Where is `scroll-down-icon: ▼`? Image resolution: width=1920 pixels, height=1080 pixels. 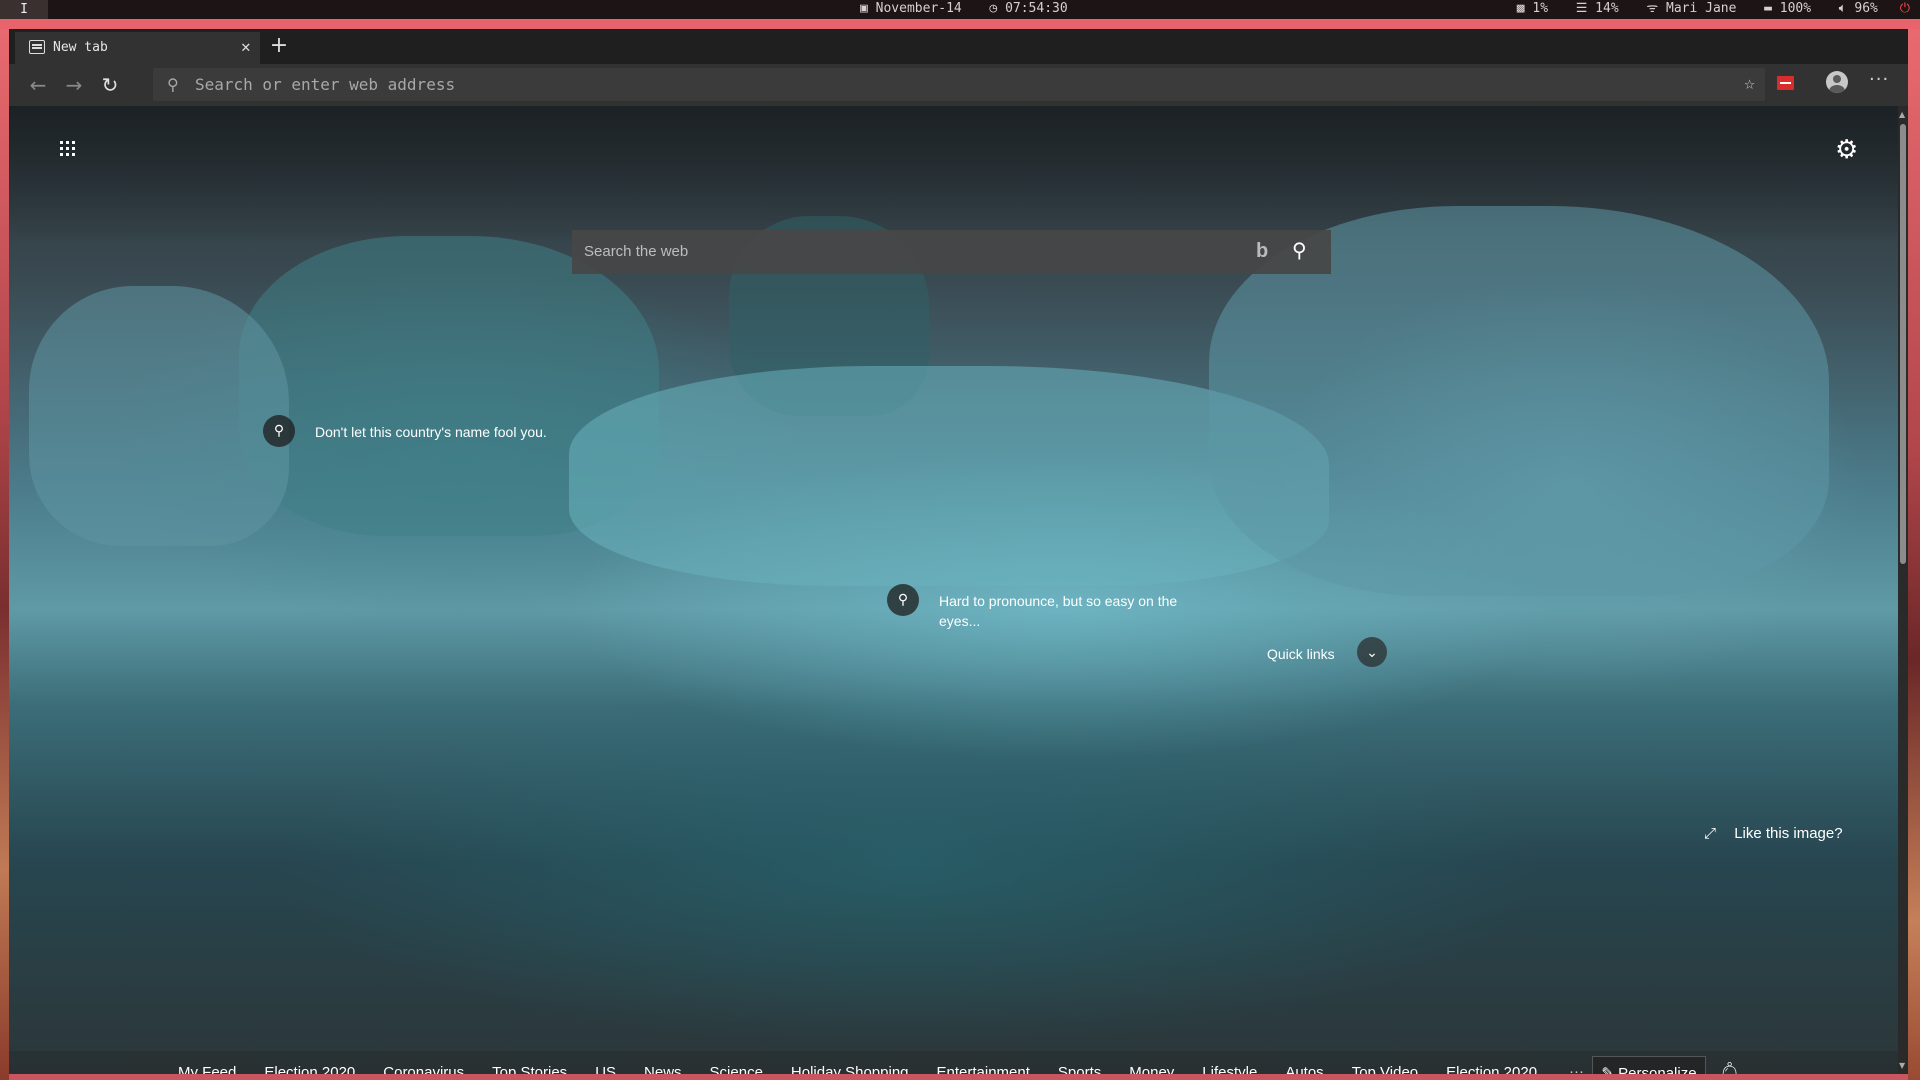 scroll-down-icon: ▼ is located at coordinates (1902, 1065).